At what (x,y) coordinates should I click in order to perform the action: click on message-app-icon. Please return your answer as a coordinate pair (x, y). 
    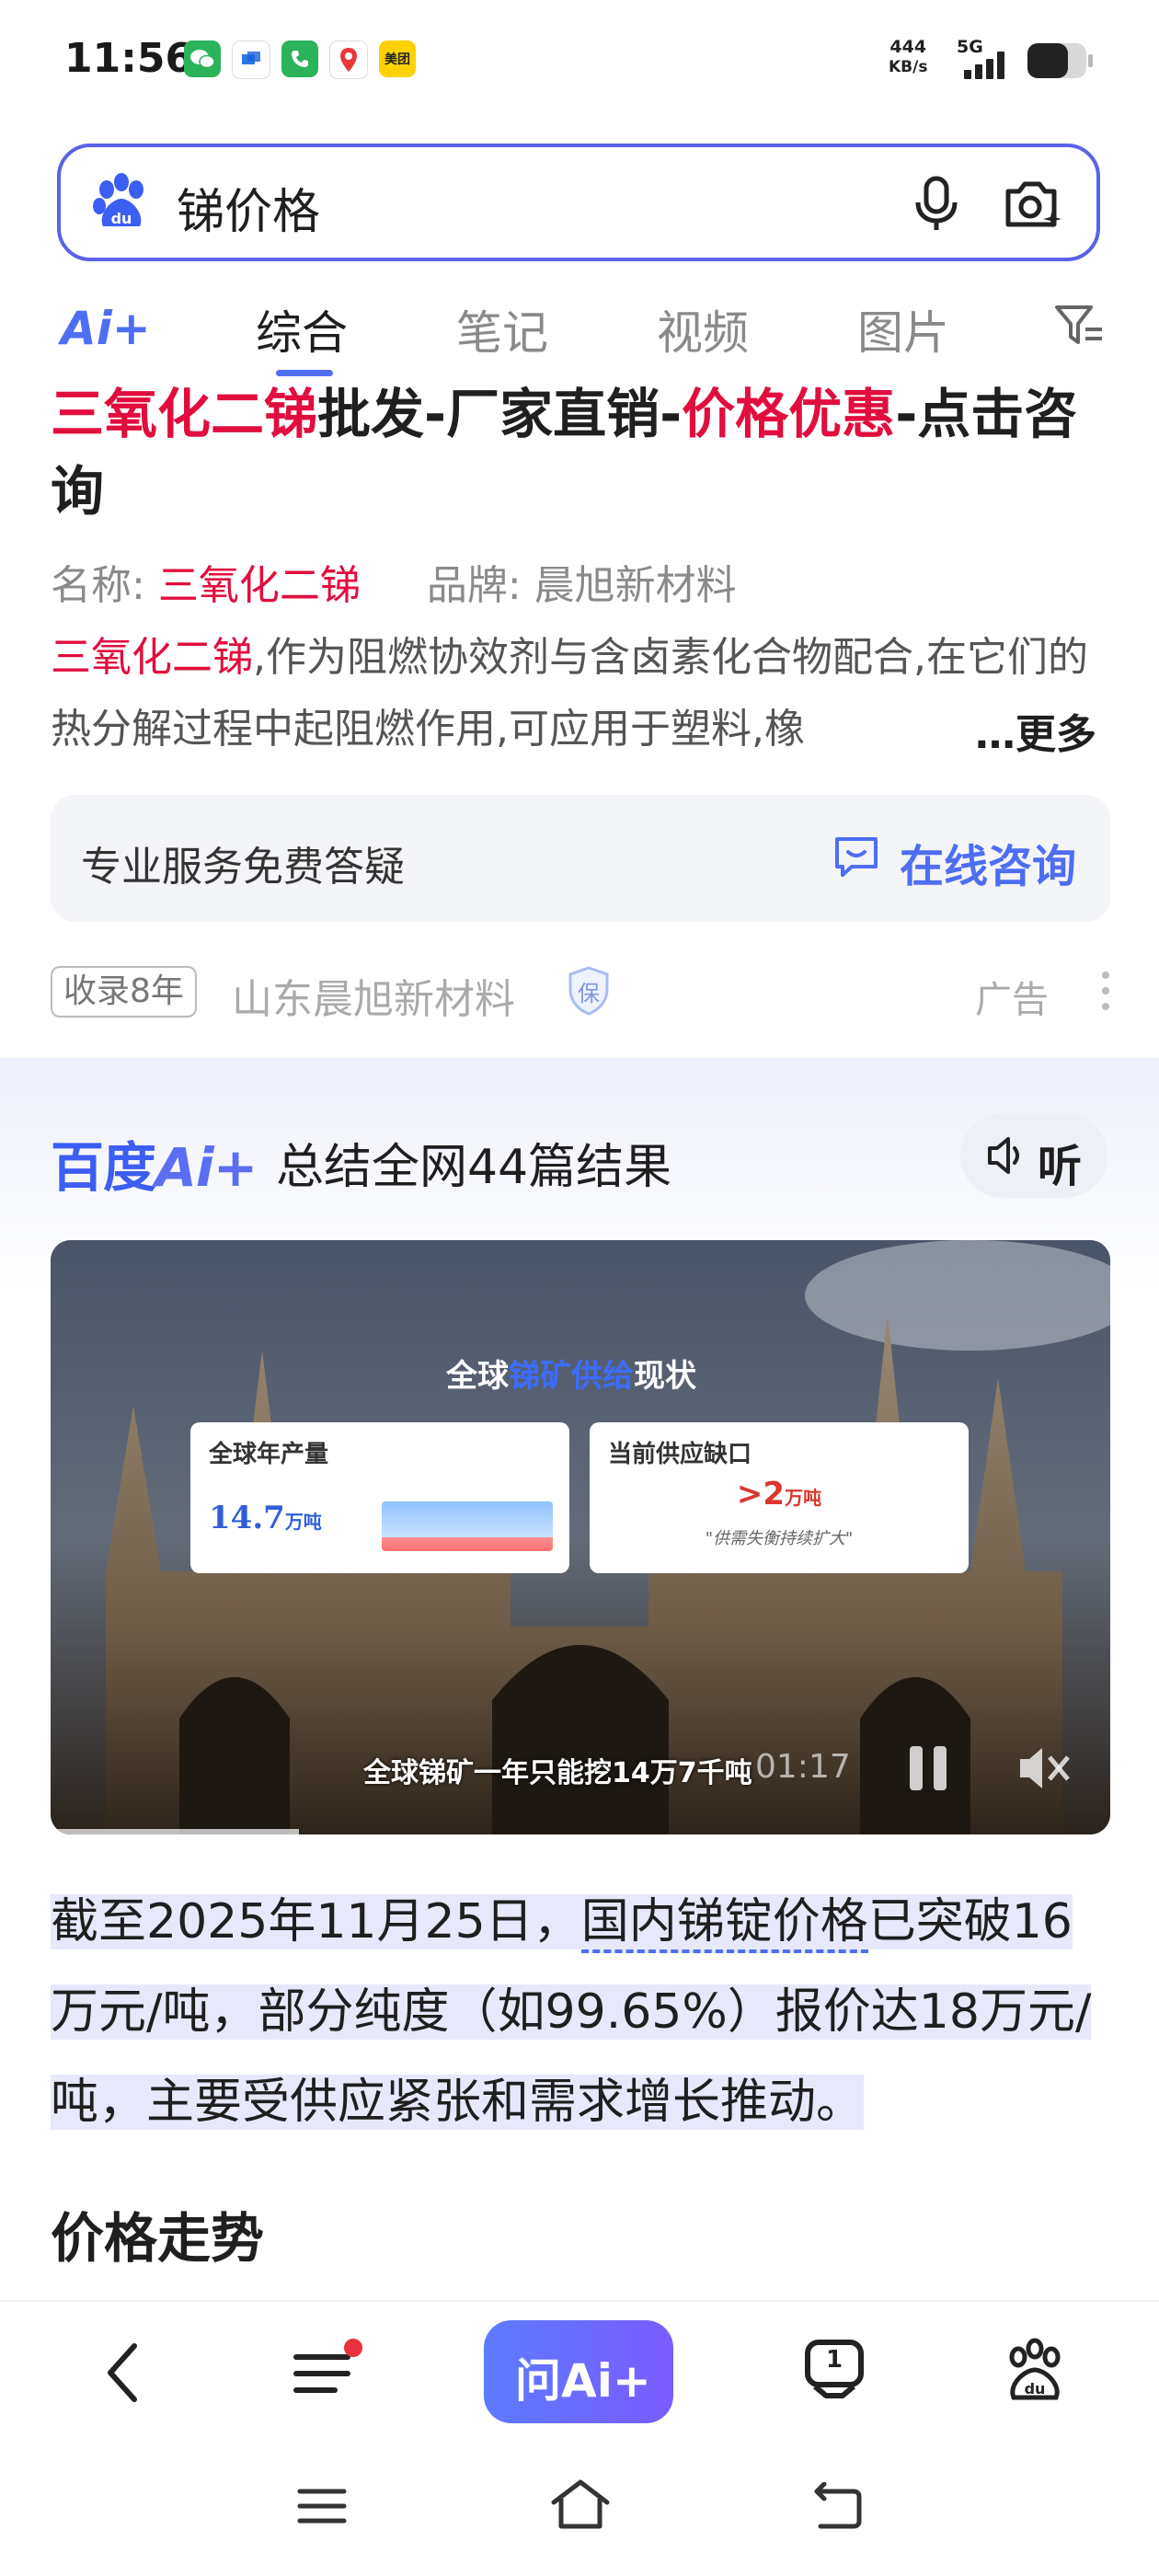
    Looking at the image, I should click on (251, 59).